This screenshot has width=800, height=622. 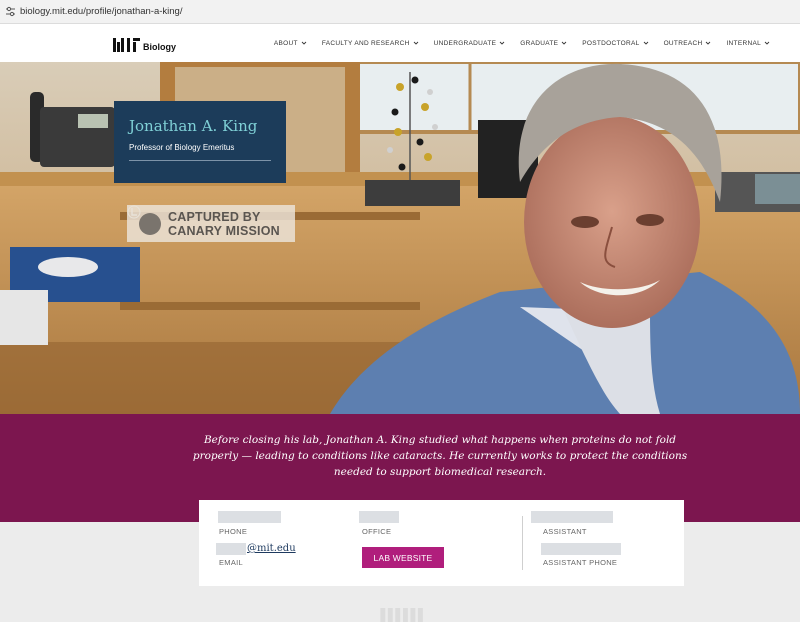 I want to click on nav-graduate: GRADUATE, so click(x=543, y=43).